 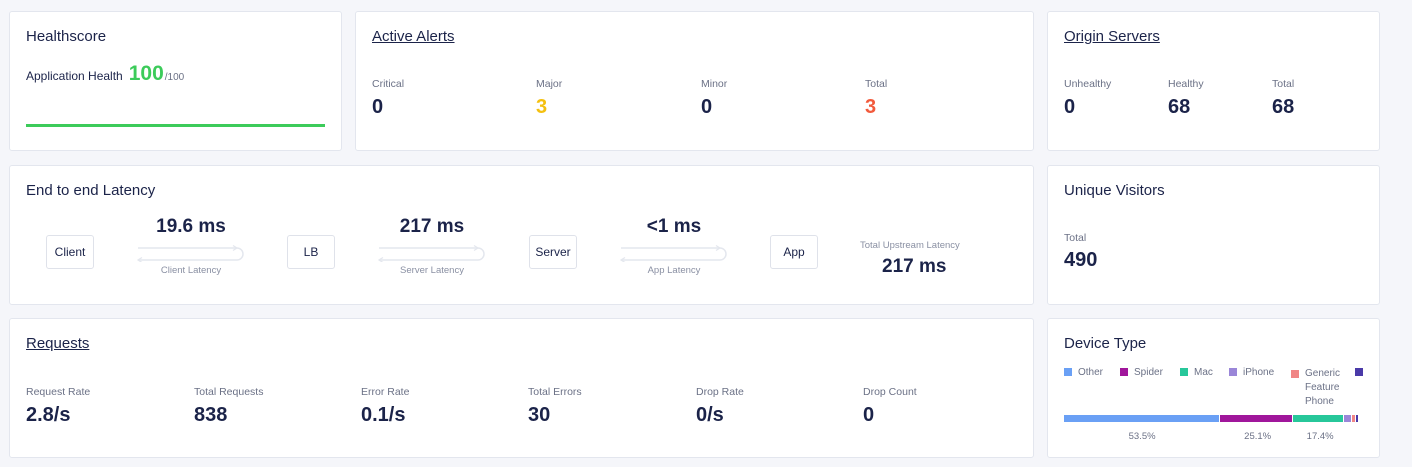 I want to click on visitors-total-label: Total, so click(x=1075, y=238).